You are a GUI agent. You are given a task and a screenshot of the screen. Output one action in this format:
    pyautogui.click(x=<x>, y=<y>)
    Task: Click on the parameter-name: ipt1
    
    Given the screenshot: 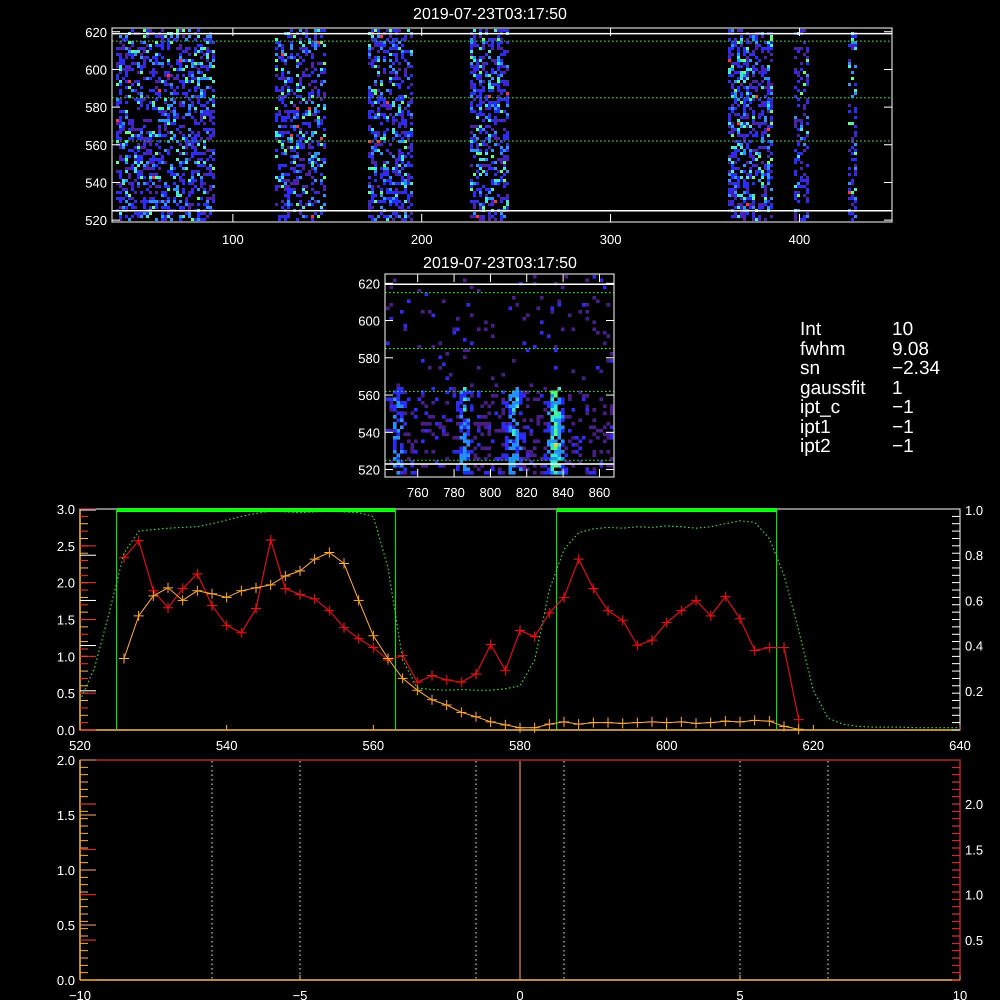 What is the action you would take?
    pyautogui.click(x=815, y=427)
    